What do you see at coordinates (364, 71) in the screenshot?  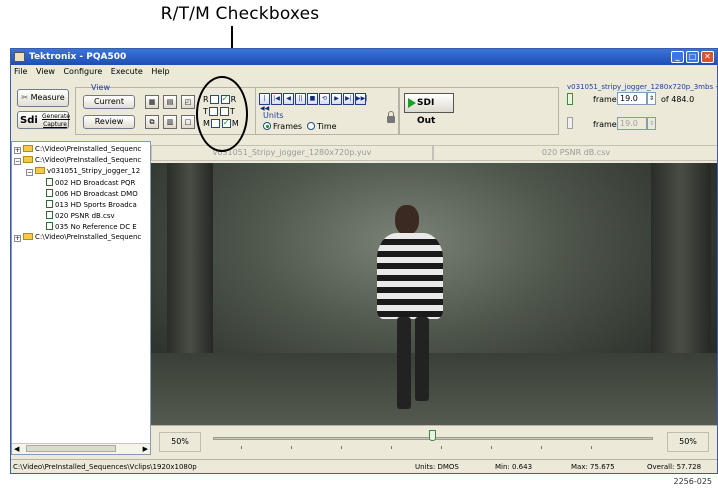 I see `menu-bar: File View Configure Execute Help` at bounding box center [364, 71].